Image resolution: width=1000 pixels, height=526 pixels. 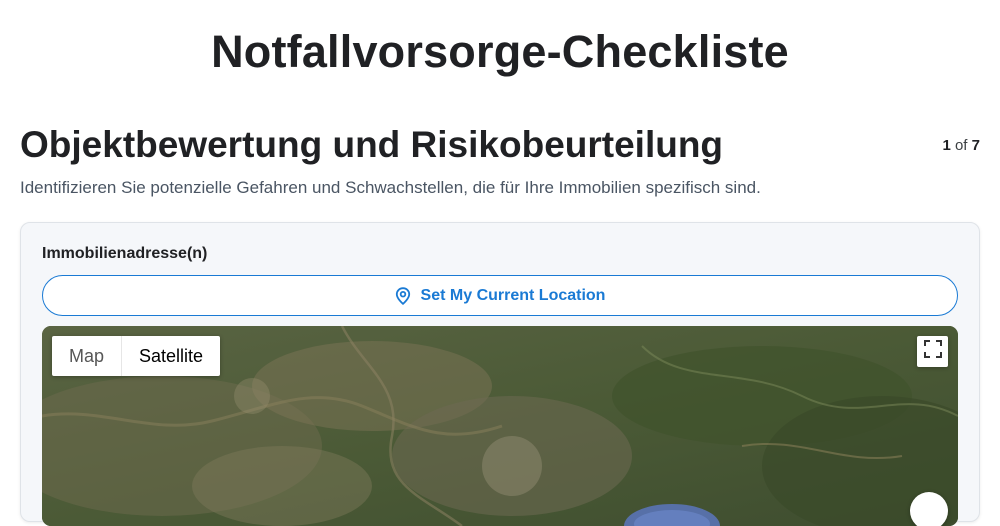 What do you see at coordinates (513, 295) in the screenshot?
I see `set-current-location-label: Set My Current Location` at bounding box center [513, 295].